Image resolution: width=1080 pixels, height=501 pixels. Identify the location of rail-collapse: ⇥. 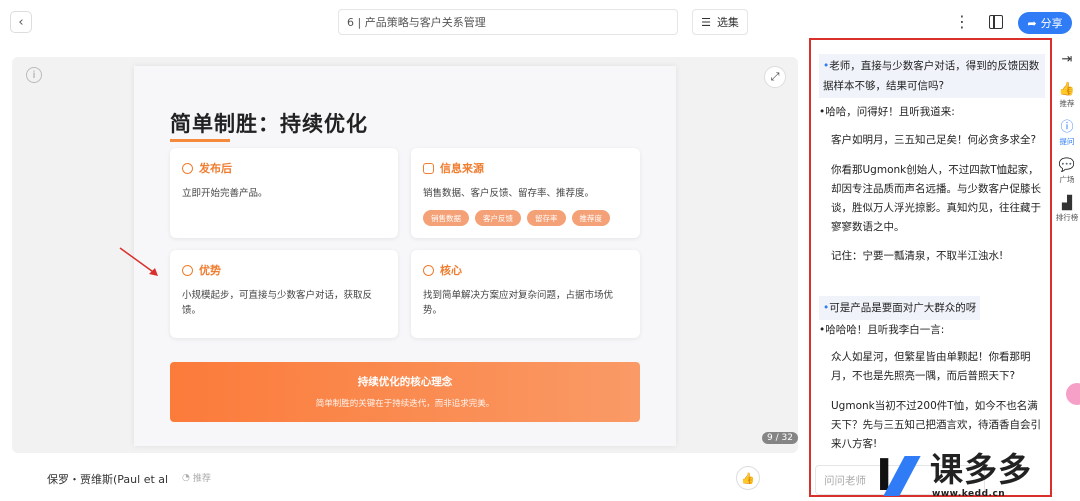
(1067, 60).